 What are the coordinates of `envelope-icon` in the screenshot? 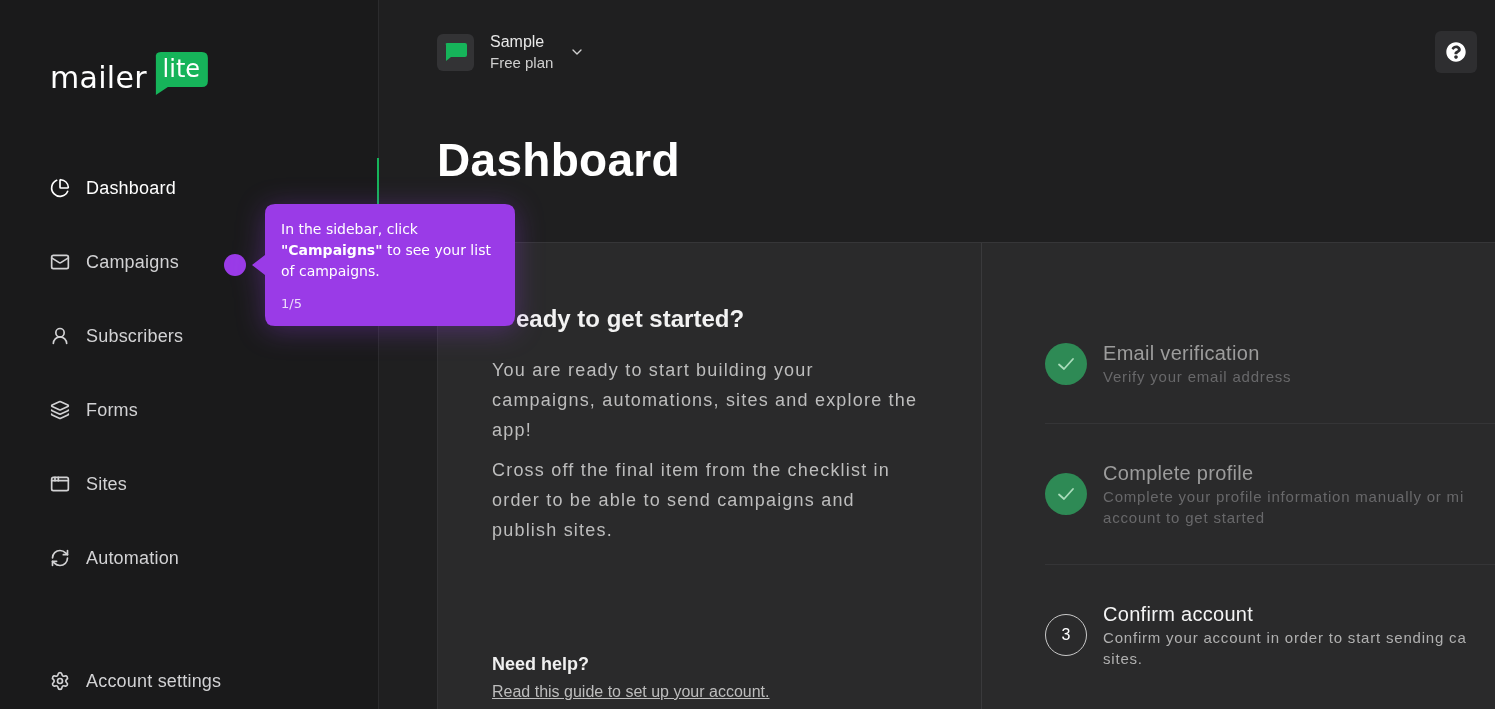 It's located at (60, 262).